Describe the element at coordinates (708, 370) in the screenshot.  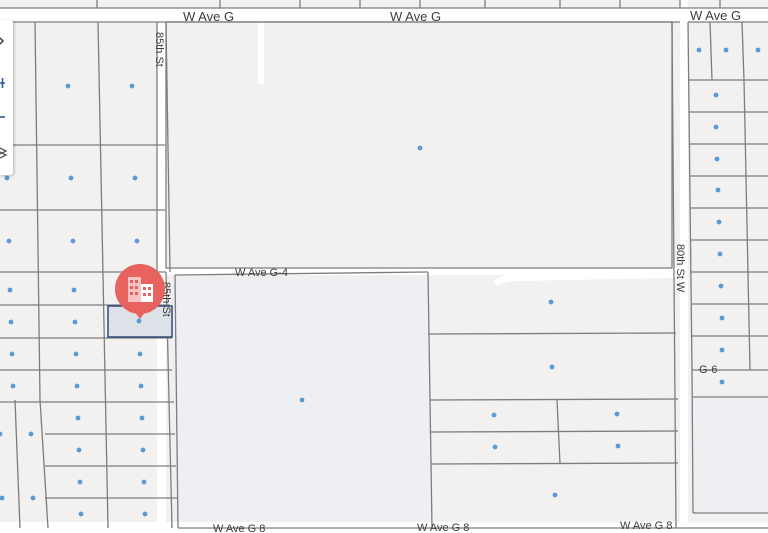
I see `label-g-6: G-6` at that location.